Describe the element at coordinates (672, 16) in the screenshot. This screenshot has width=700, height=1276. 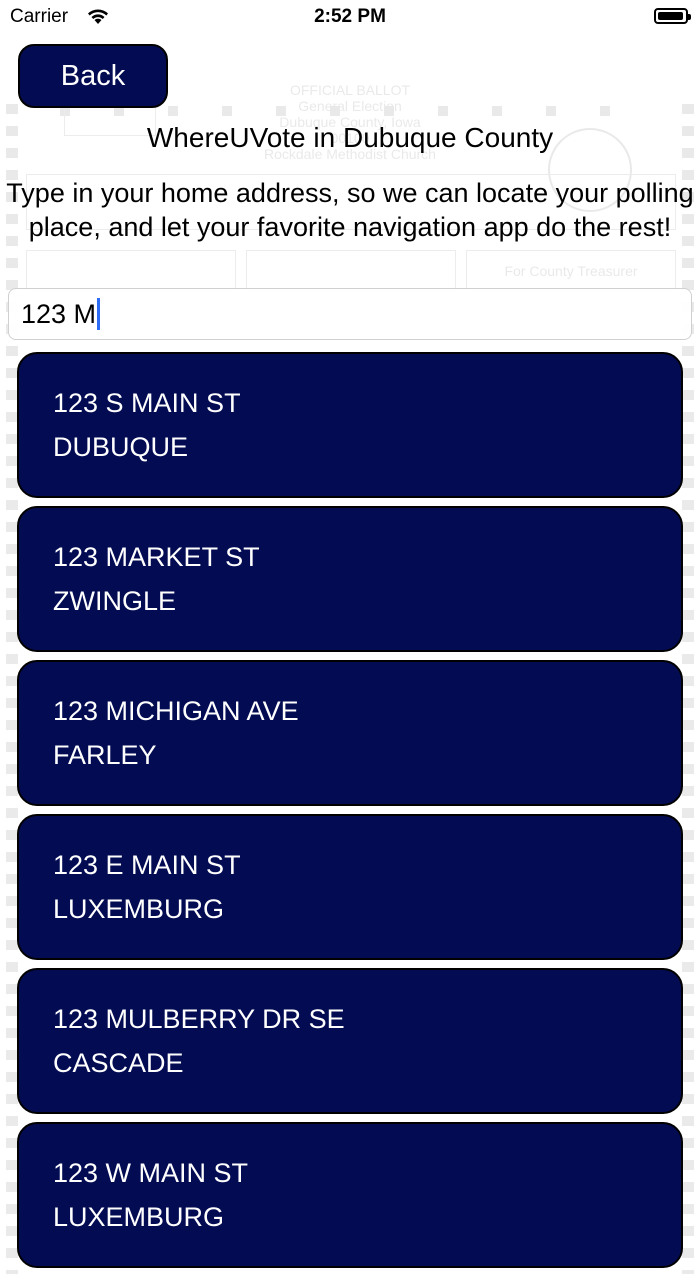
I see `battery-icon` at that location.